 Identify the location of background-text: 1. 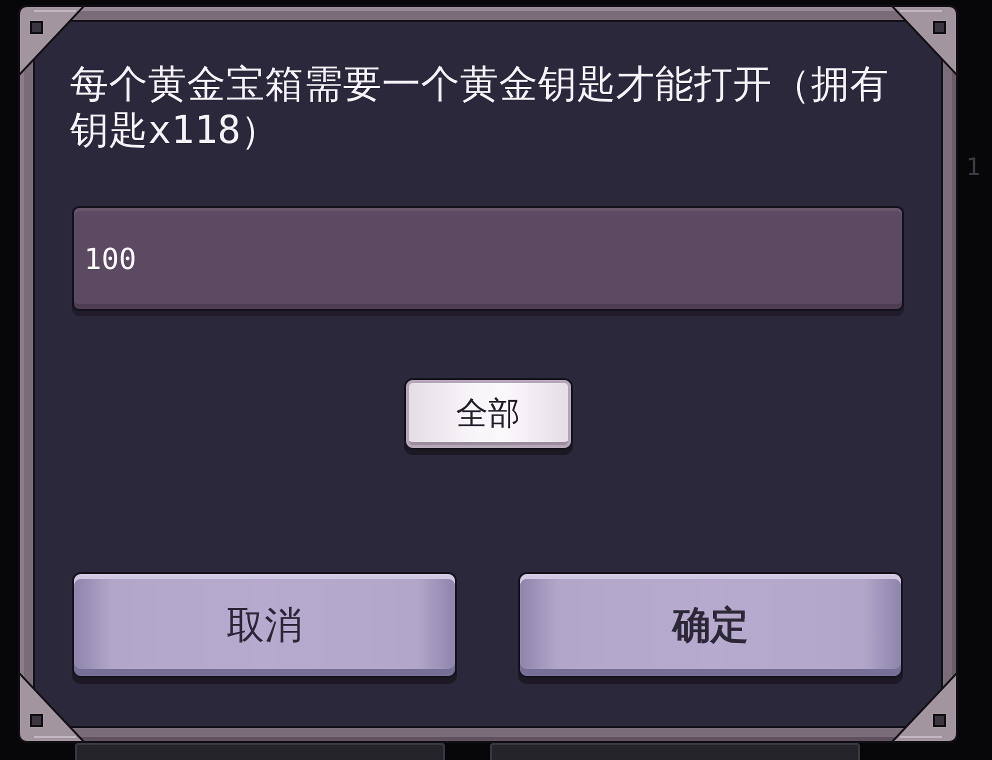
(973, 167).